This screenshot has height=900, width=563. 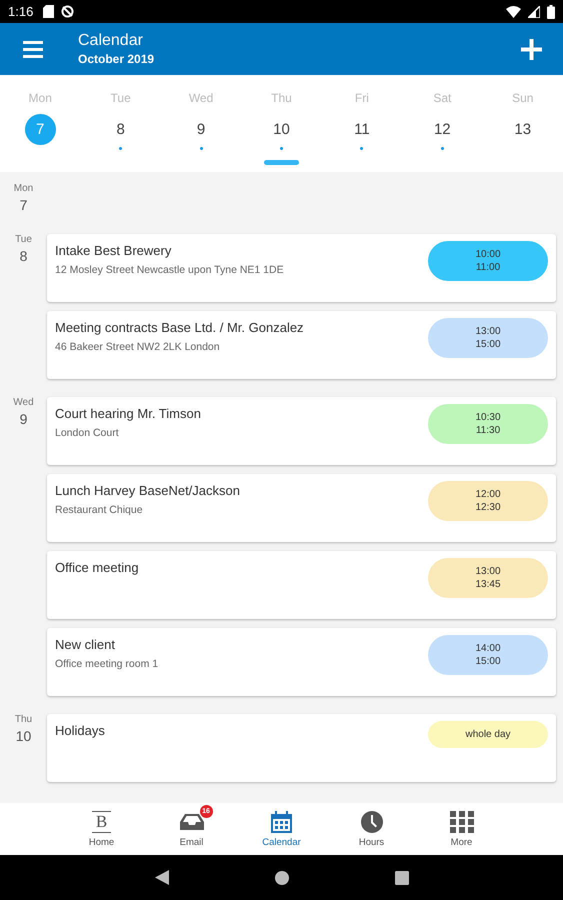 I want to click on agenda-weekday: Thu, so click(x=23, y=719).